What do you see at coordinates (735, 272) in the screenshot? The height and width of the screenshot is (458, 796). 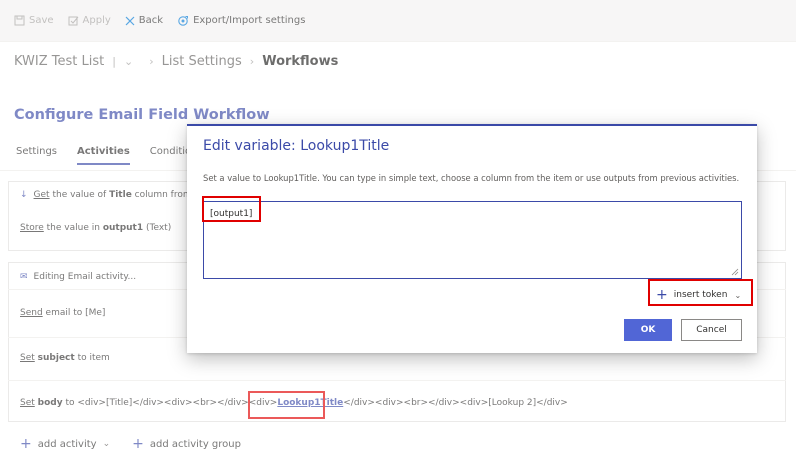 I see `resize-grip-icon` at bounding box center [735, 272].